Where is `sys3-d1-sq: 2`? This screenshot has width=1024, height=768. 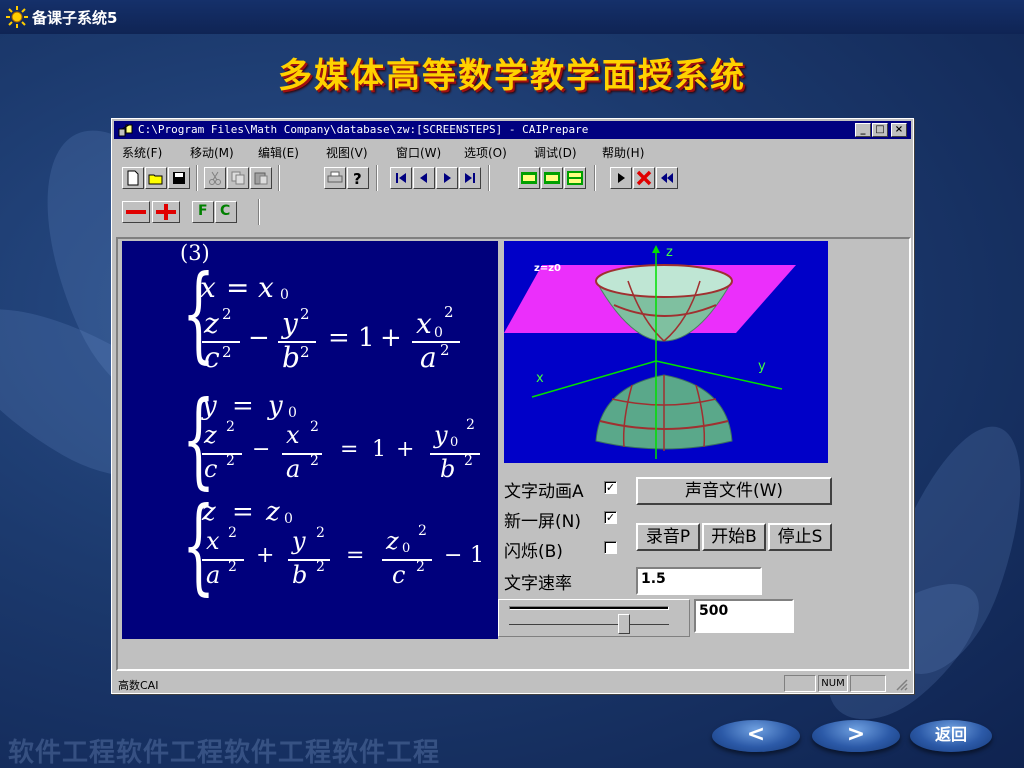
sys3-d1-sq: 2 is located at coordinates (232, 567).